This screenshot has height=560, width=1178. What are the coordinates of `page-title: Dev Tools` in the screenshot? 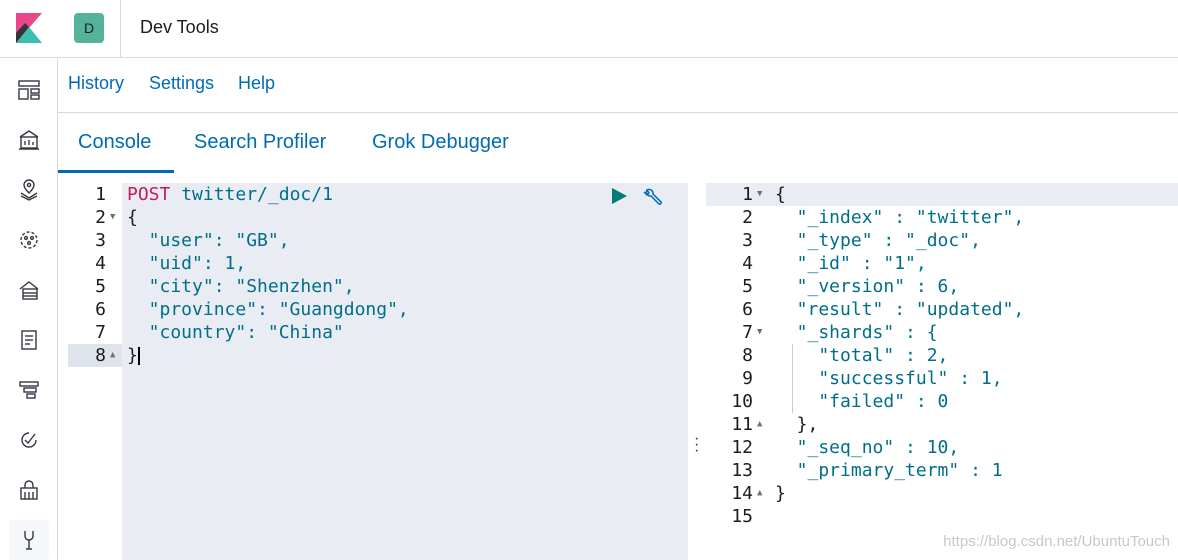 It's located at (179, 27).